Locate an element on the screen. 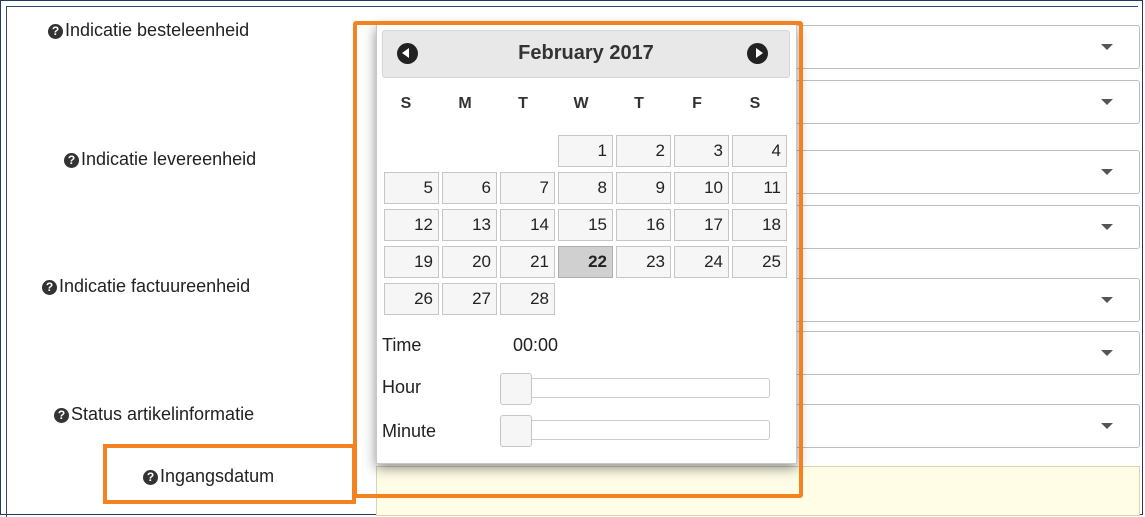  label-indicatie-factuureenheid: ? Indicatie factuureenheid is located at coordinates (146, 286).